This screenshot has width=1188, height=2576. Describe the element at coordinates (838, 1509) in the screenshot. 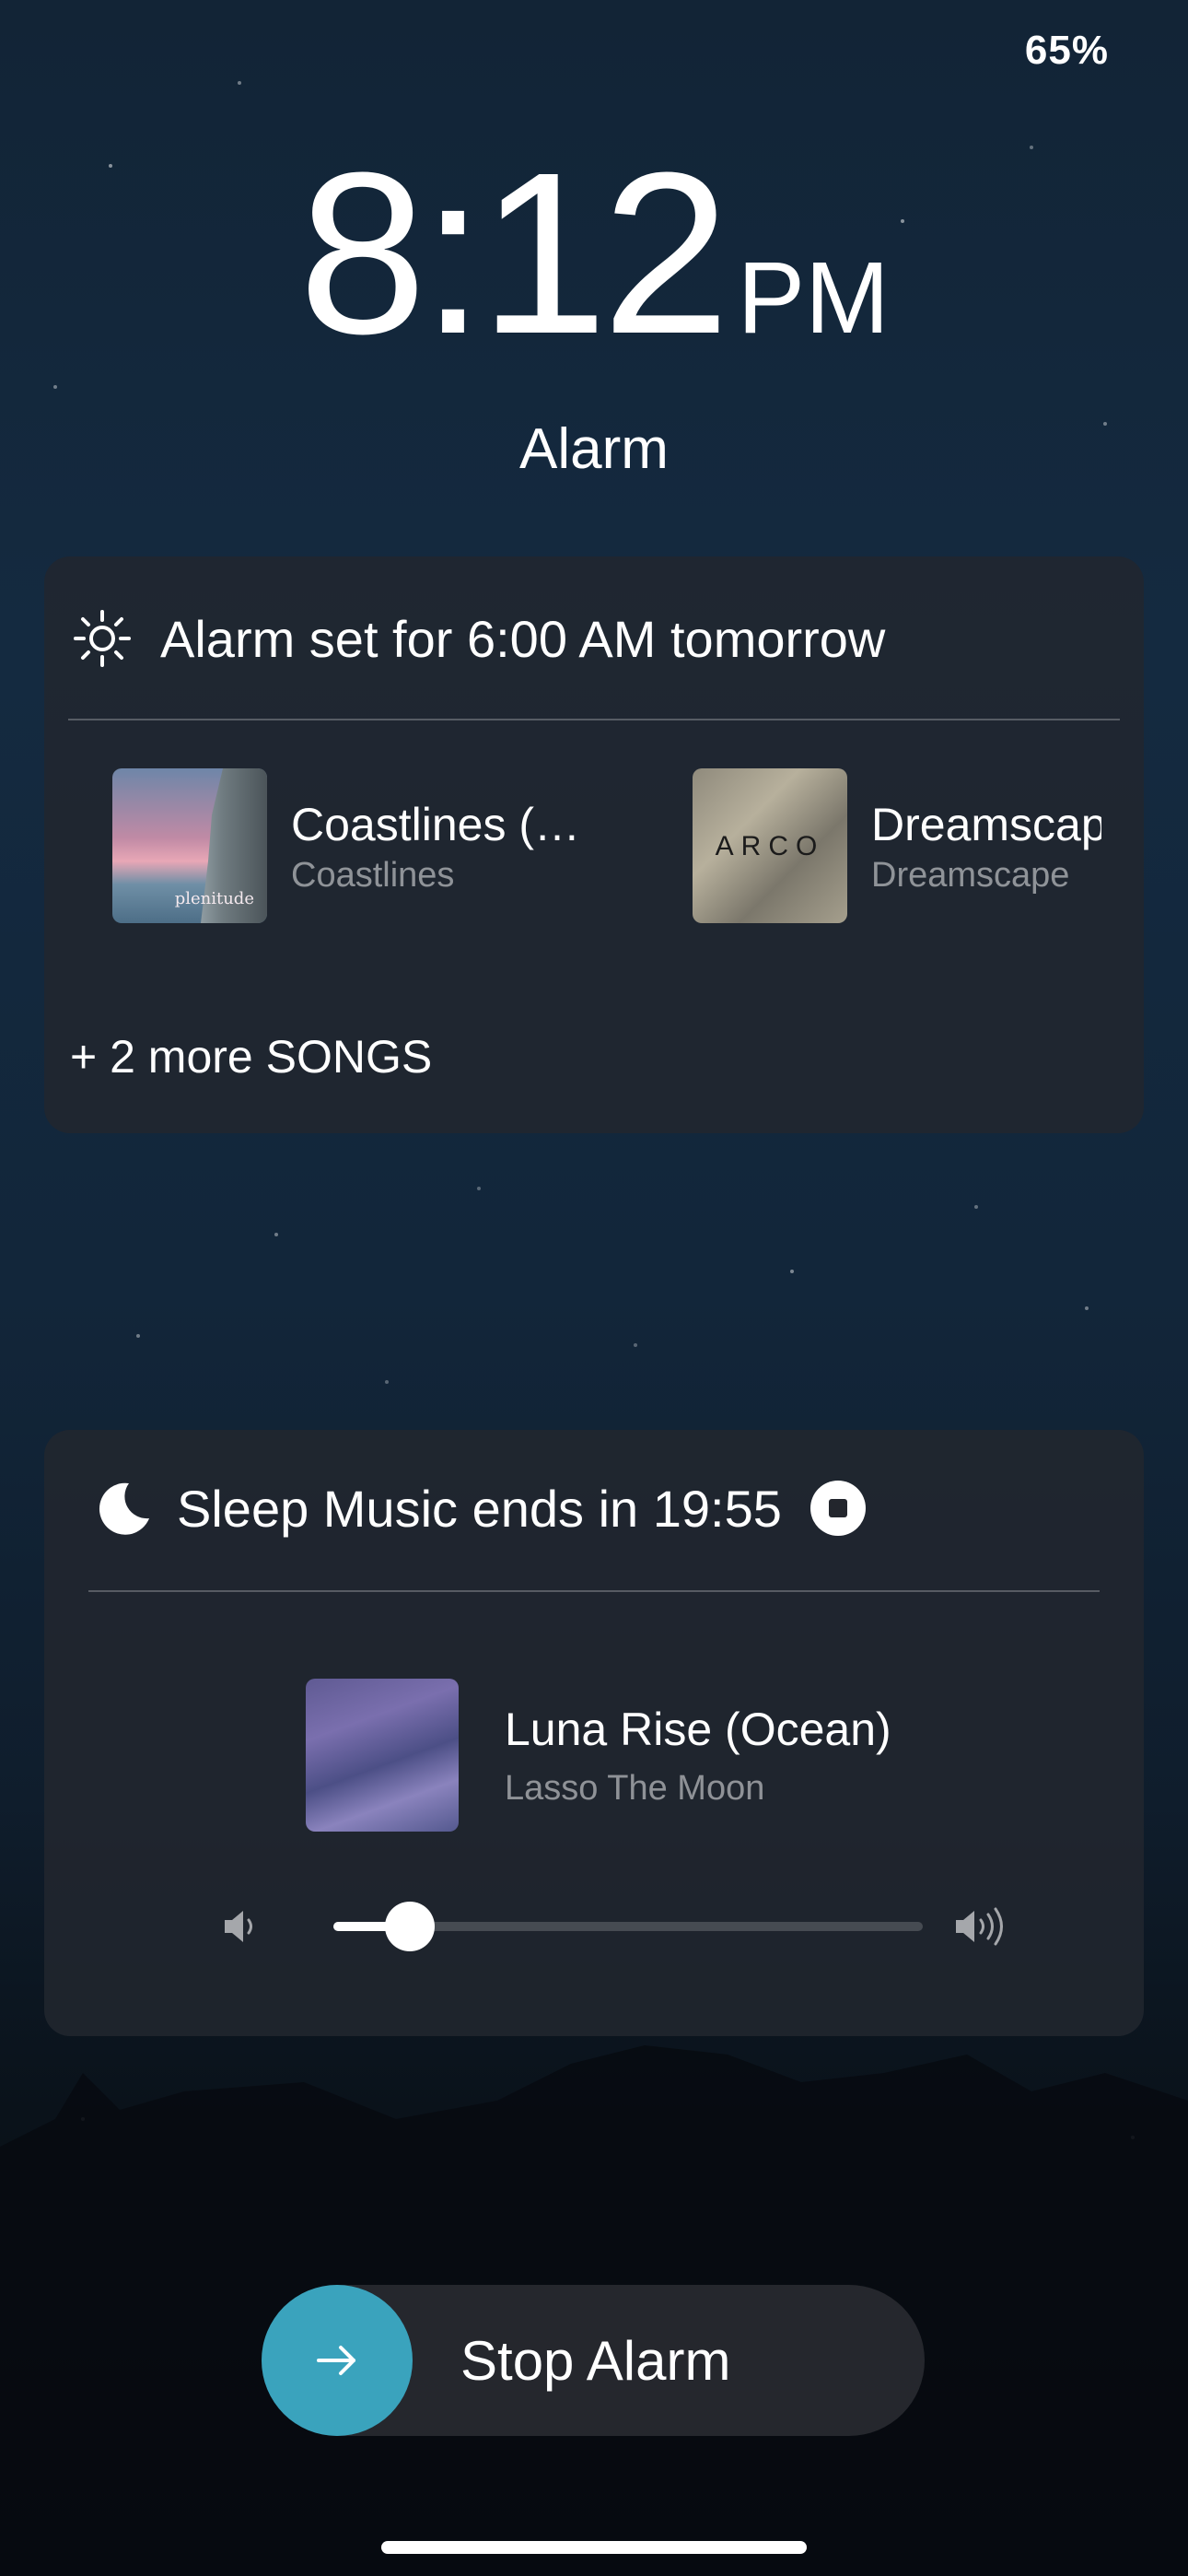

I see `stop-circle-icon` at that location.